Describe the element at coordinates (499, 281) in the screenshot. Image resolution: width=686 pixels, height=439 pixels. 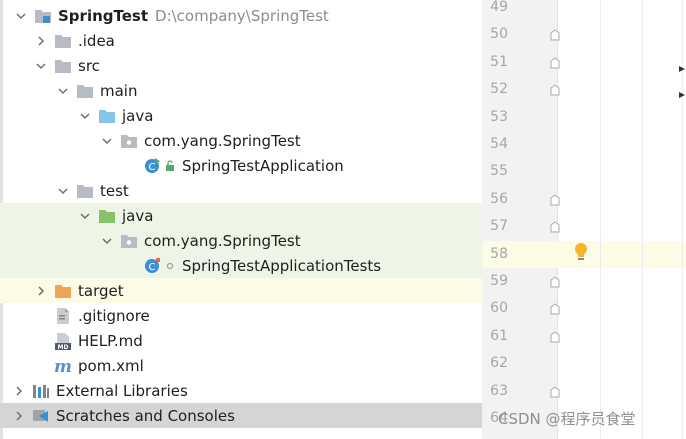
I see `line-number: 59` at that location.